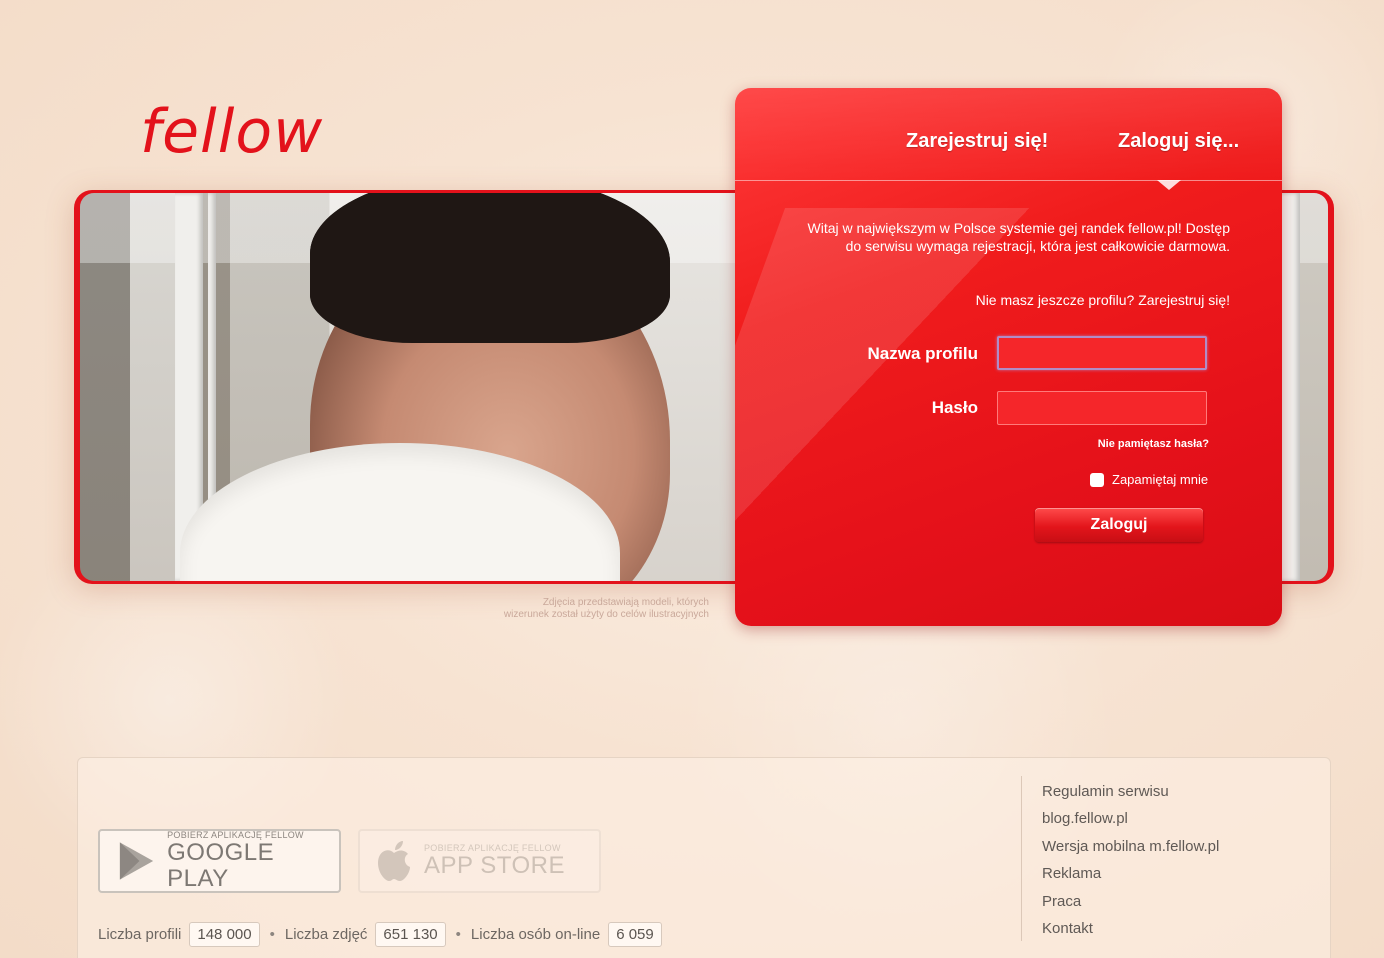  Describe the element at coordinates (494, 865) in the screenshot. I see `app-store-title: APP STORE` at that location.